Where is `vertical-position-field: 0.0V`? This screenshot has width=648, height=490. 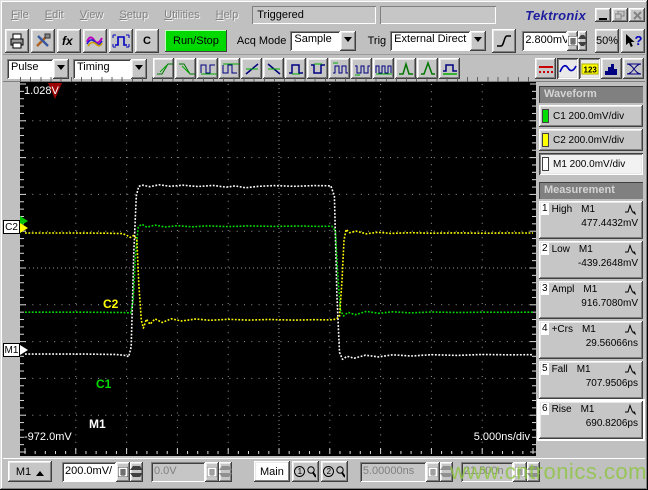
vertical-position-field: 0.0V is located at coordinates (178, 471).